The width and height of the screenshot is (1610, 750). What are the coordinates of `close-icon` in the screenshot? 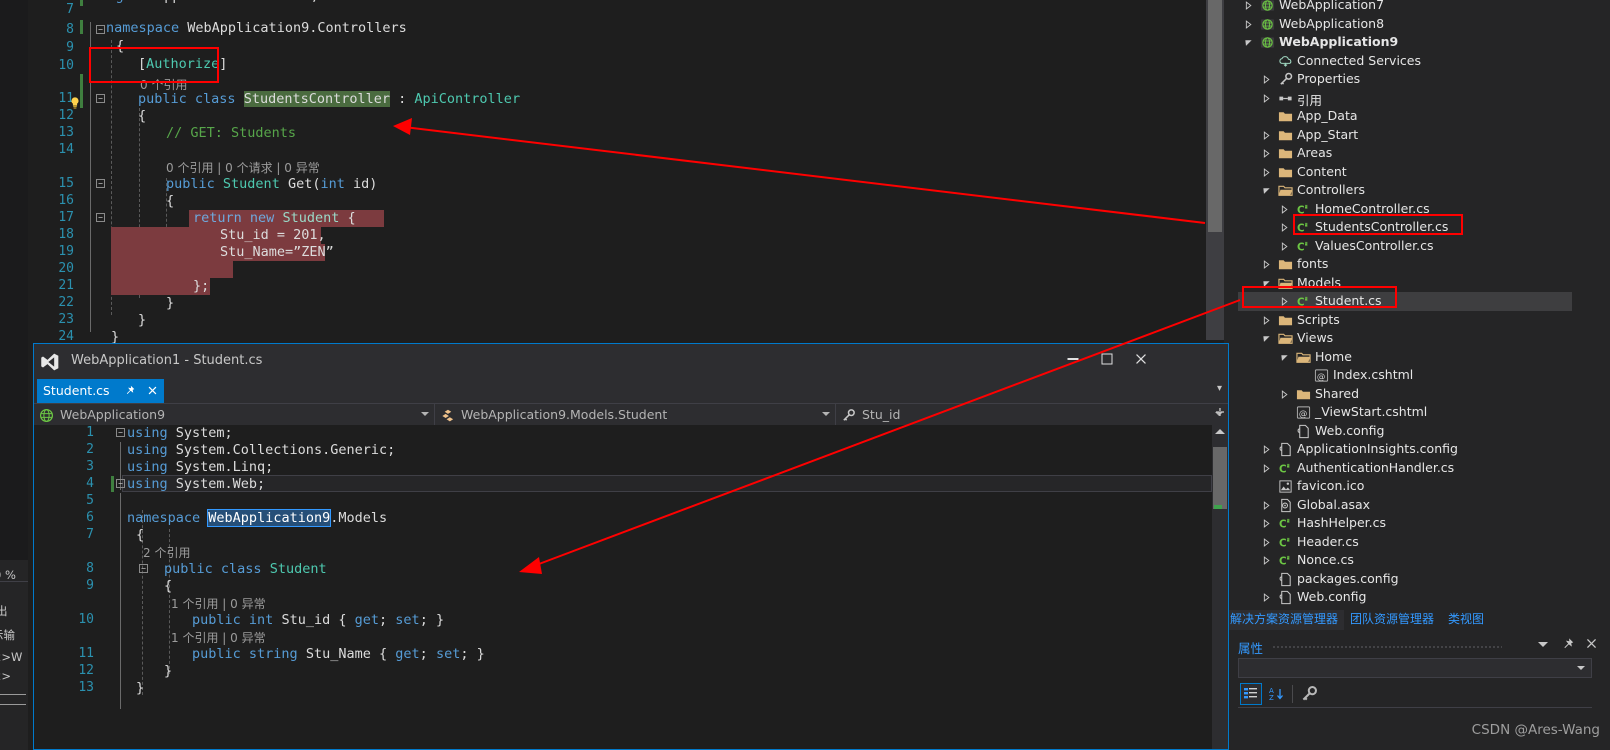 It's located at (152, 390).